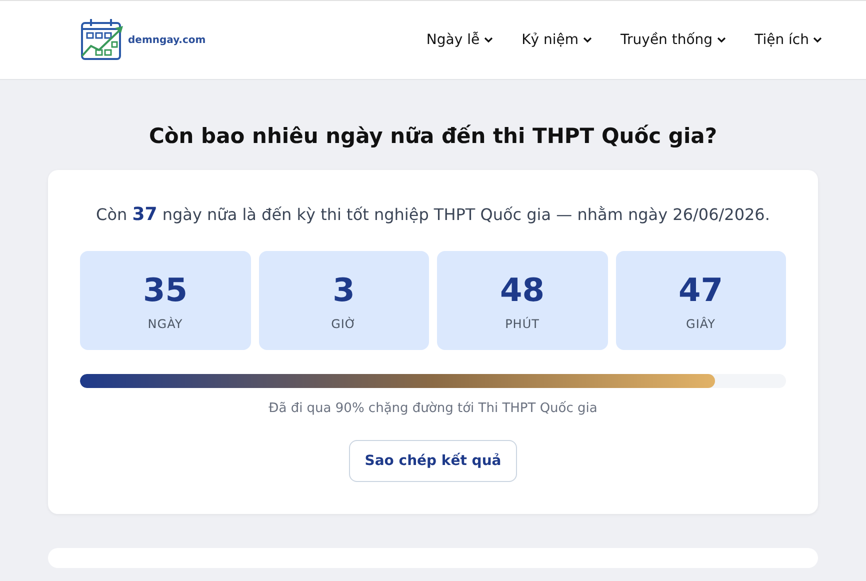 The width and height of the screenshot is (866, 581). Describe the element at coordinates (701, 289) in the screenshot. I see `counter-value: 47` at that location.